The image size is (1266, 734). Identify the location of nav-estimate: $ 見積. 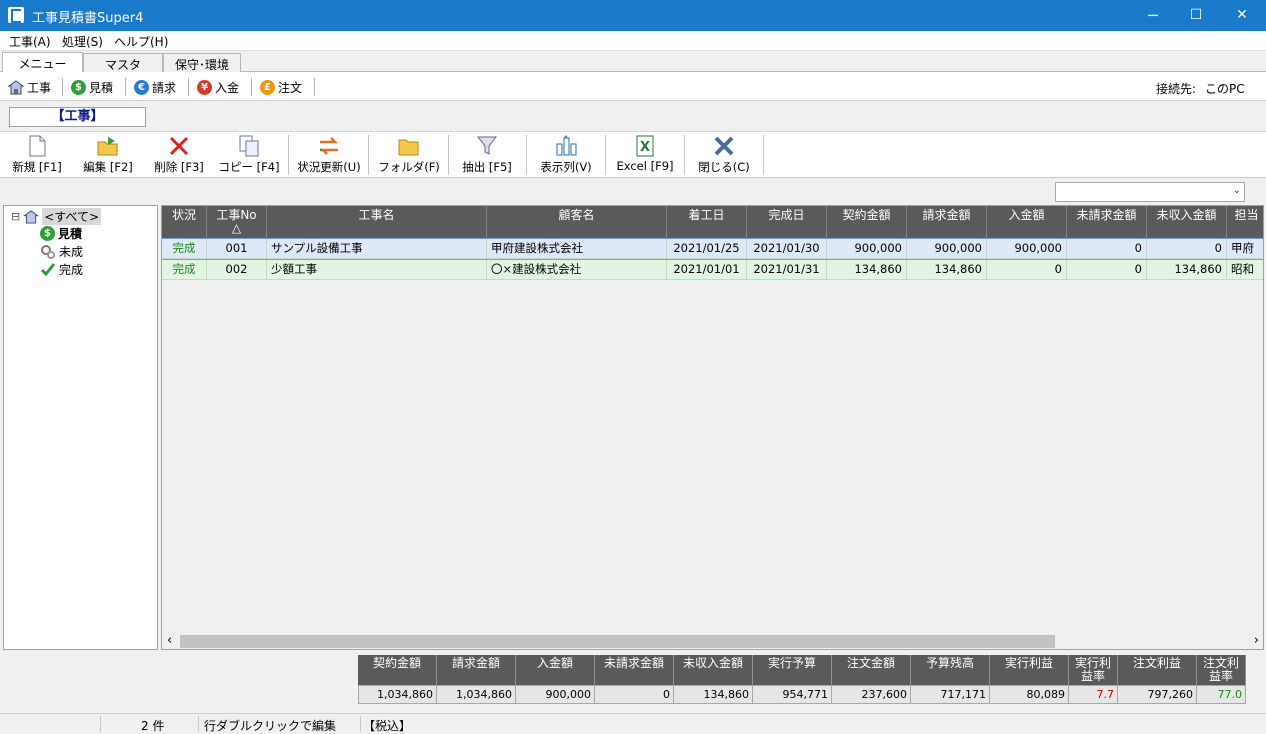
(92, 87).